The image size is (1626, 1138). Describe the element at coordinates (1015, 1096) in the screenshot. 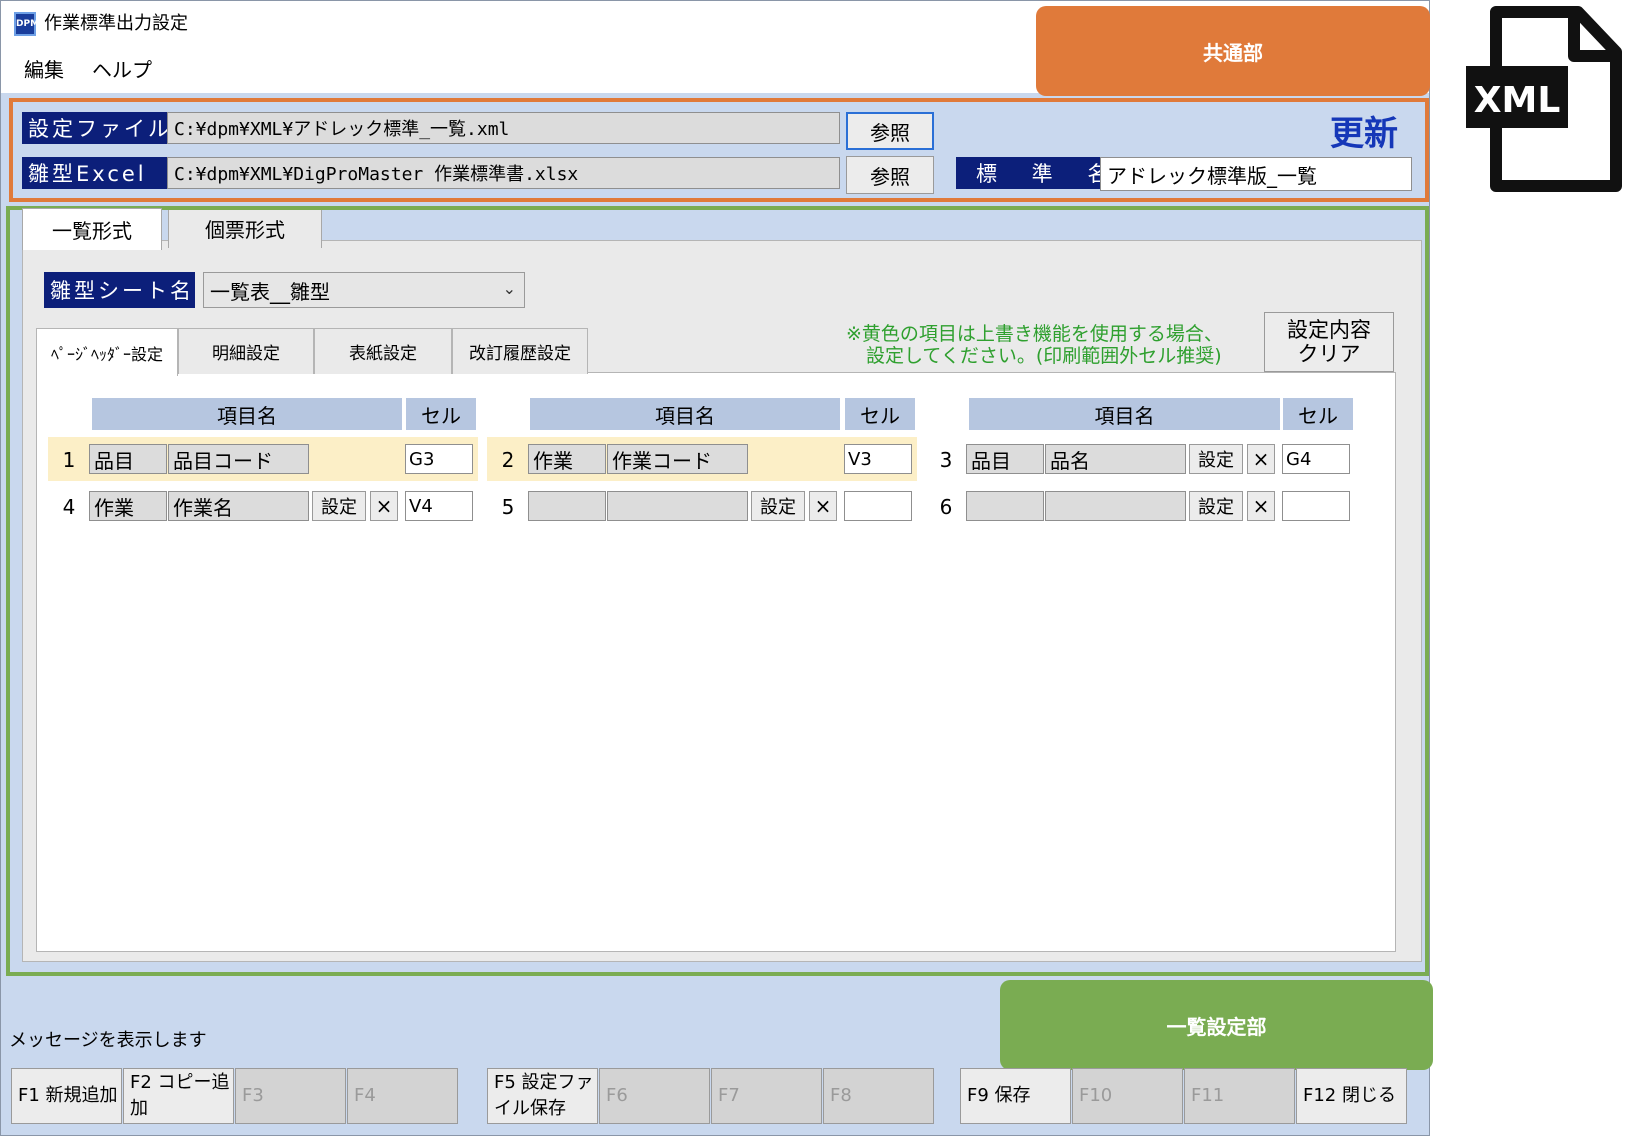

I see `f9-save-button: F9 保存` at that location.